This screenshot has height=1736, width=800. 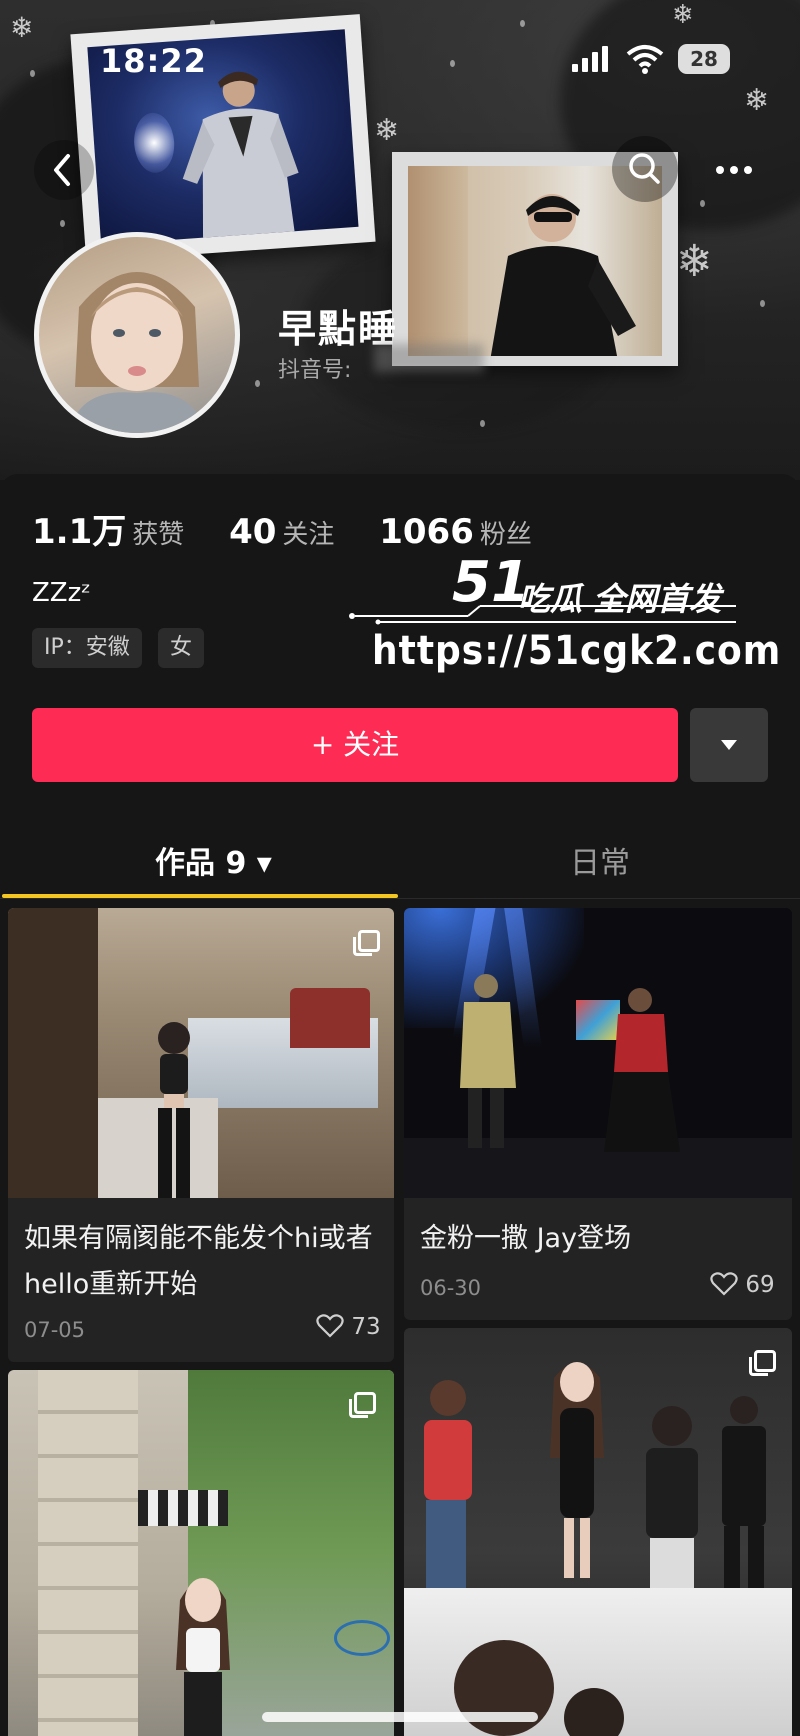 I want to click on stat-followers: 1066 粉丝, so click(x=472, y=532).